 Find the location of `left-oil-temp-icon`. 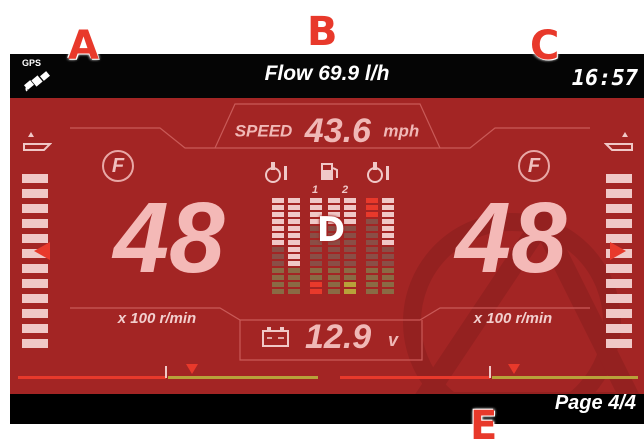

left-oil-temp-icon is located at coordinates (276, 172).